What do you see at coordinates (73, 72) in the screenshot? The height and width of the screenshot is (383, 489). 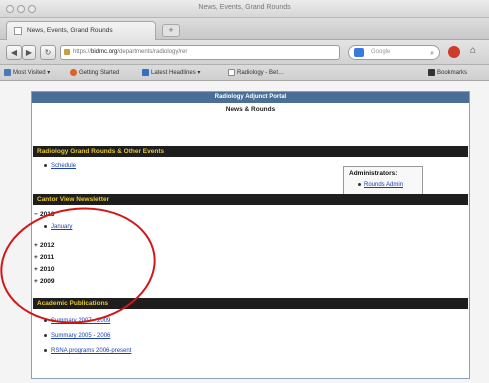 I see `firefox-icon` at bounding box center [73, 72].